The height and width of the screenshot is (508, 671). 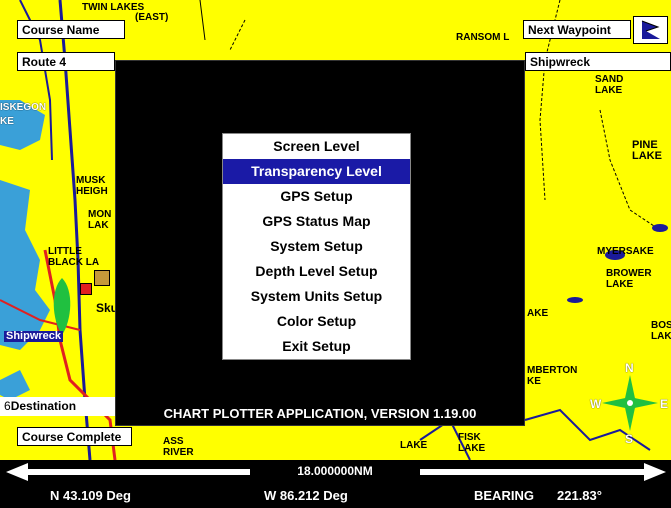 What do you see at coordinates (483, 37) in the screenshot?
I see `map-label-ransom: RANSOM L` at bounding box center [483, 37].